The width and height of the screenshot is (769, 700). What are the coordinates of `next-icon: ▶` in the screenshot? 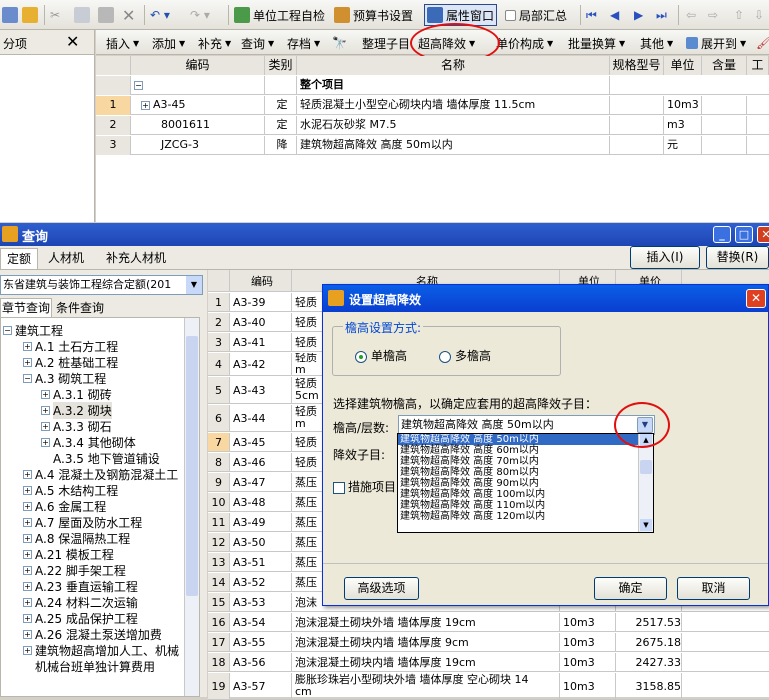 It's located at (638, 15).